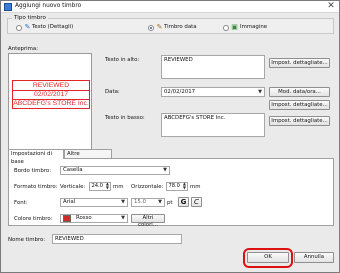 This screenshot has width=340, height=273. What do you see at coordinates (23, 49) in the screenshot?
I see `preview-label: Anteprima:` at bounding box center [23, 49].